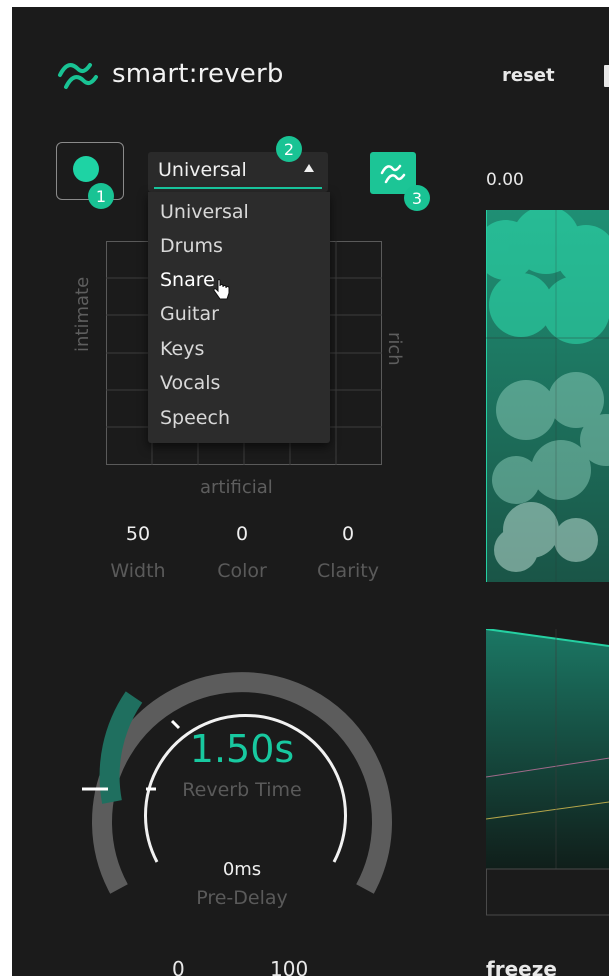 The height and width of the screenshot is (976, 609). Describe the element at coordinates (309, 168) in the screenshot. I see `caret-up-icon` at that location.